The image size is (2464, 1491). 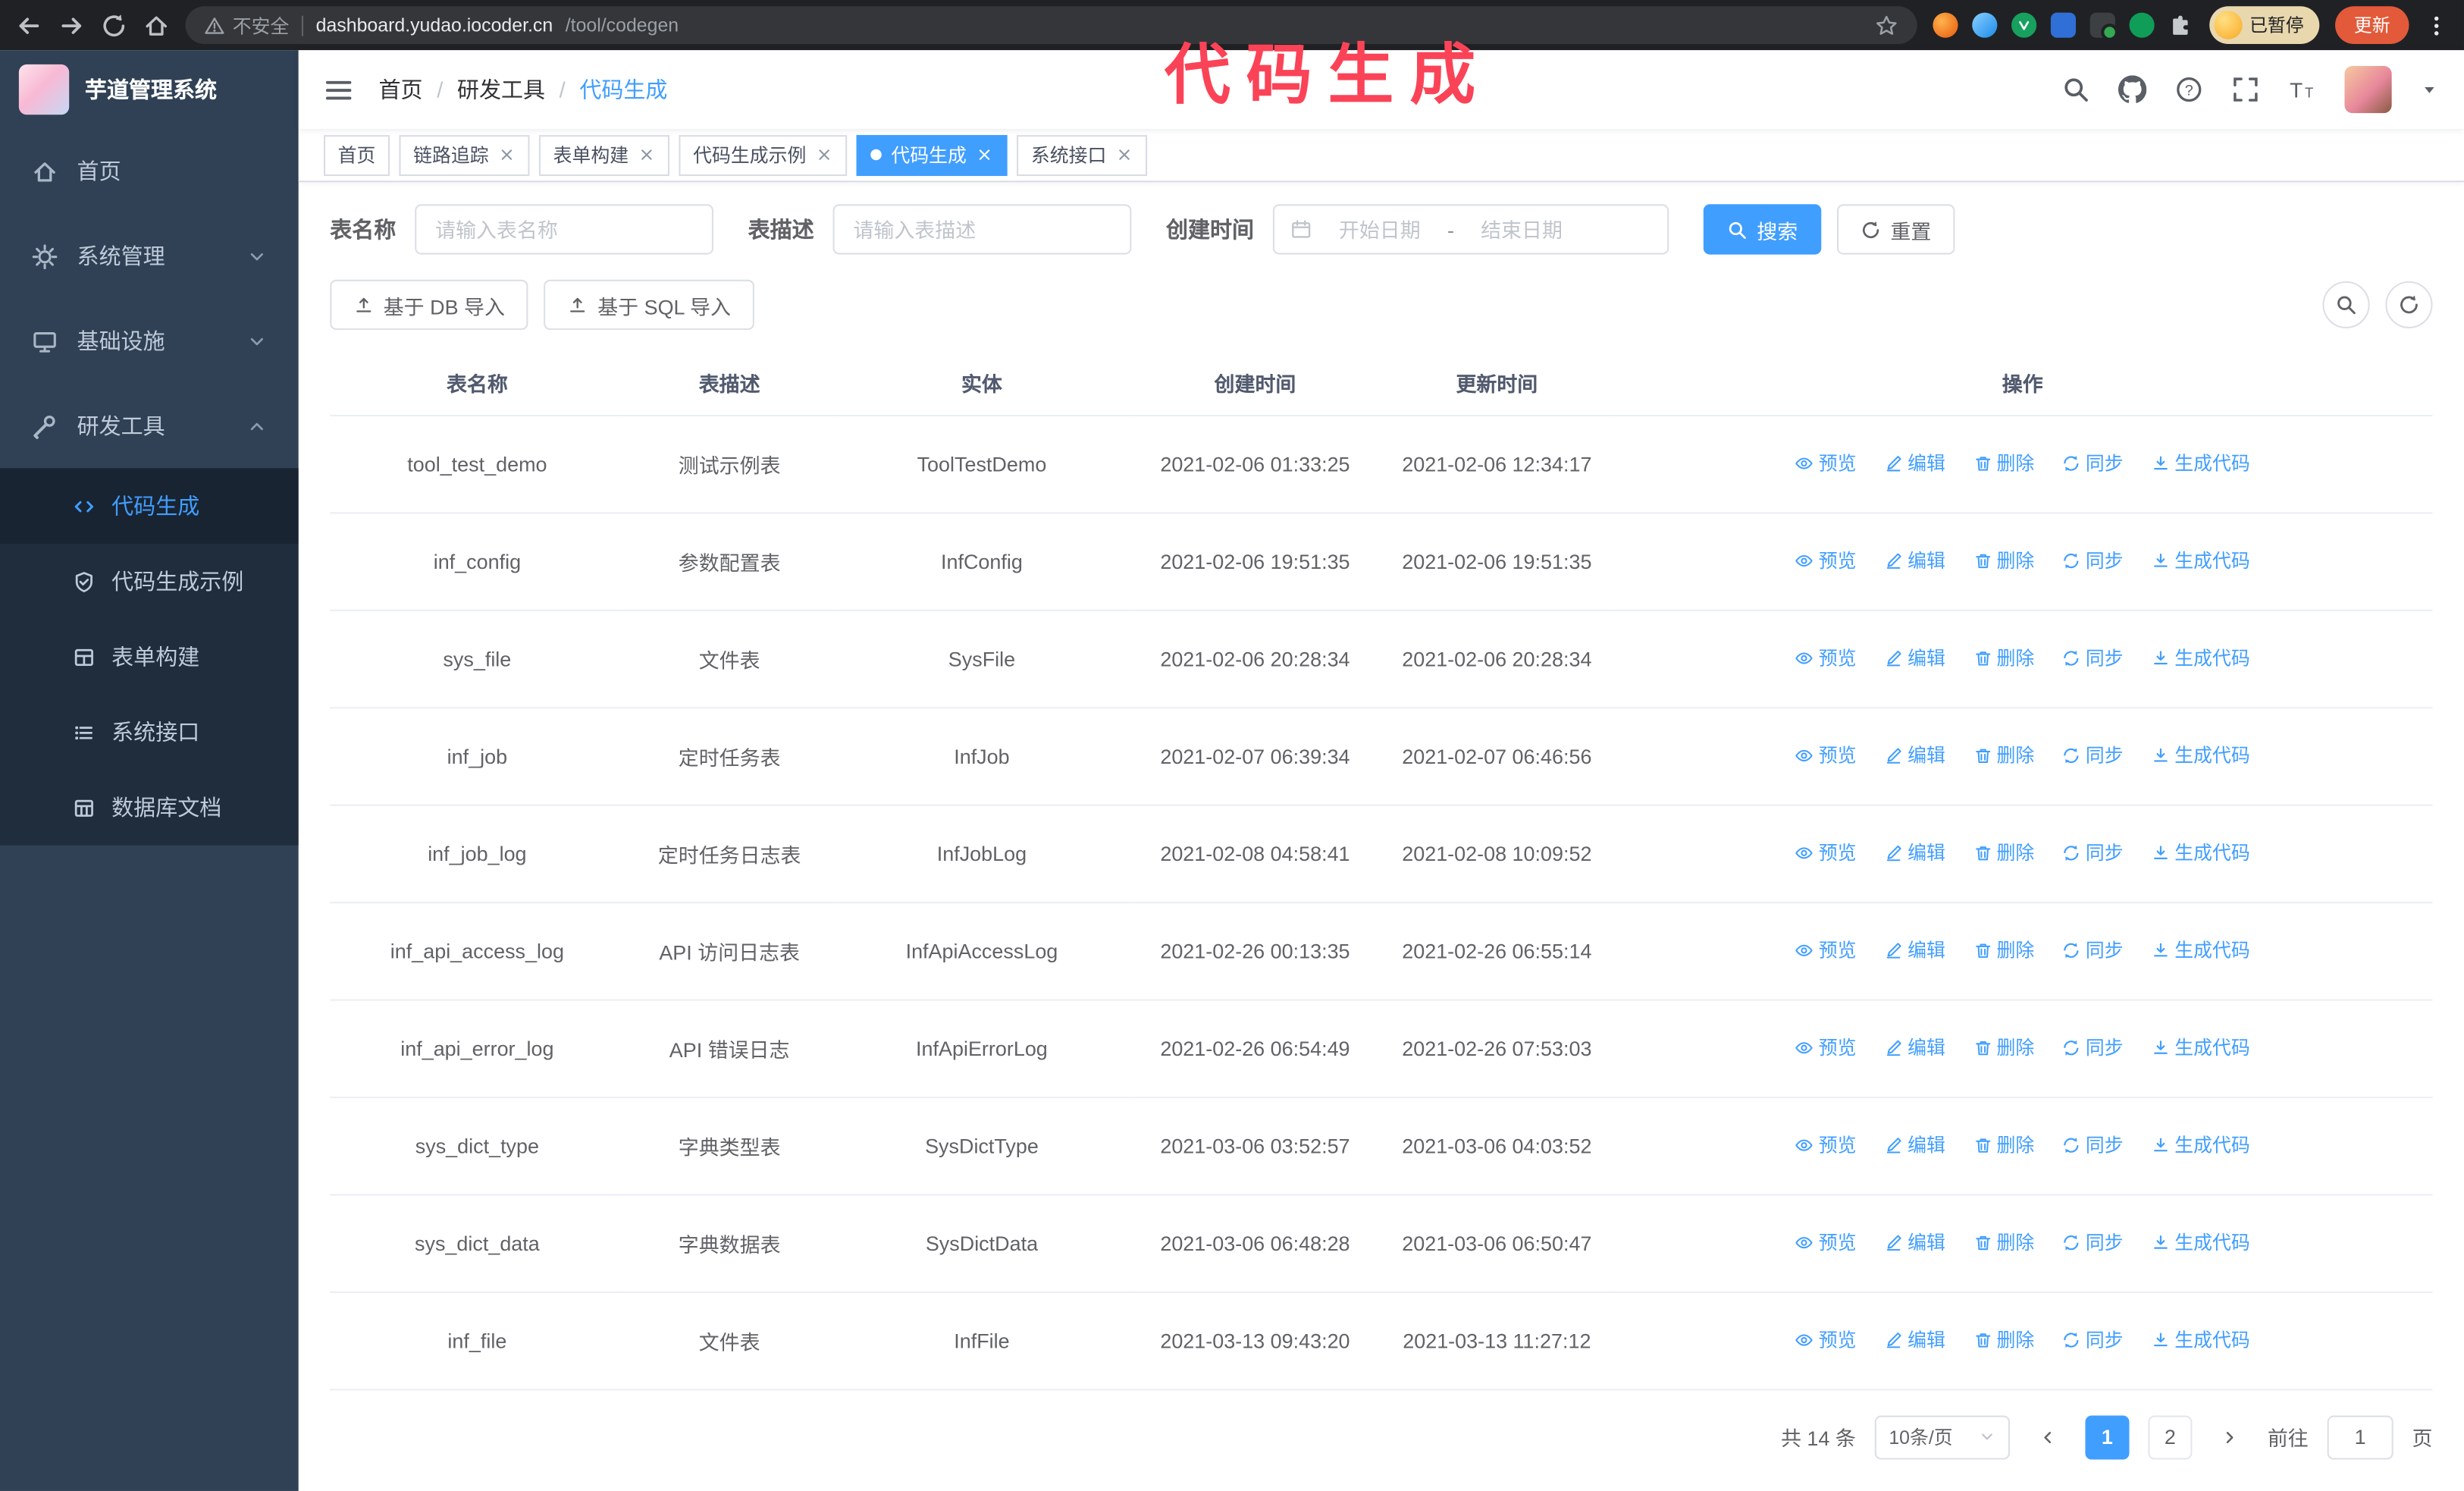 I want to click on browser-update-button: 更新, so click(x=2372, y=25).